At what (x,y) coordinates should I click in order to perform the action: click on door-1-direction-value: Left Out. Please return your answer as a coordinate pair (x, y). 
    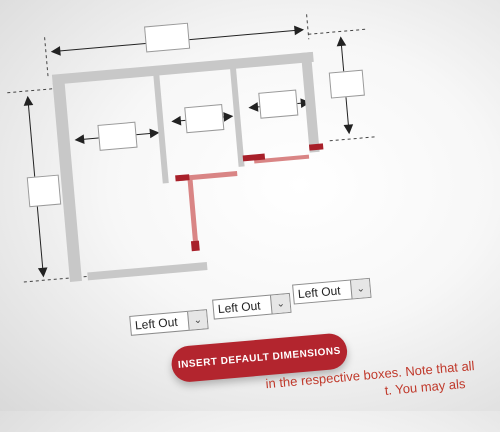
    Looking at the image, I should click on (156, 323).